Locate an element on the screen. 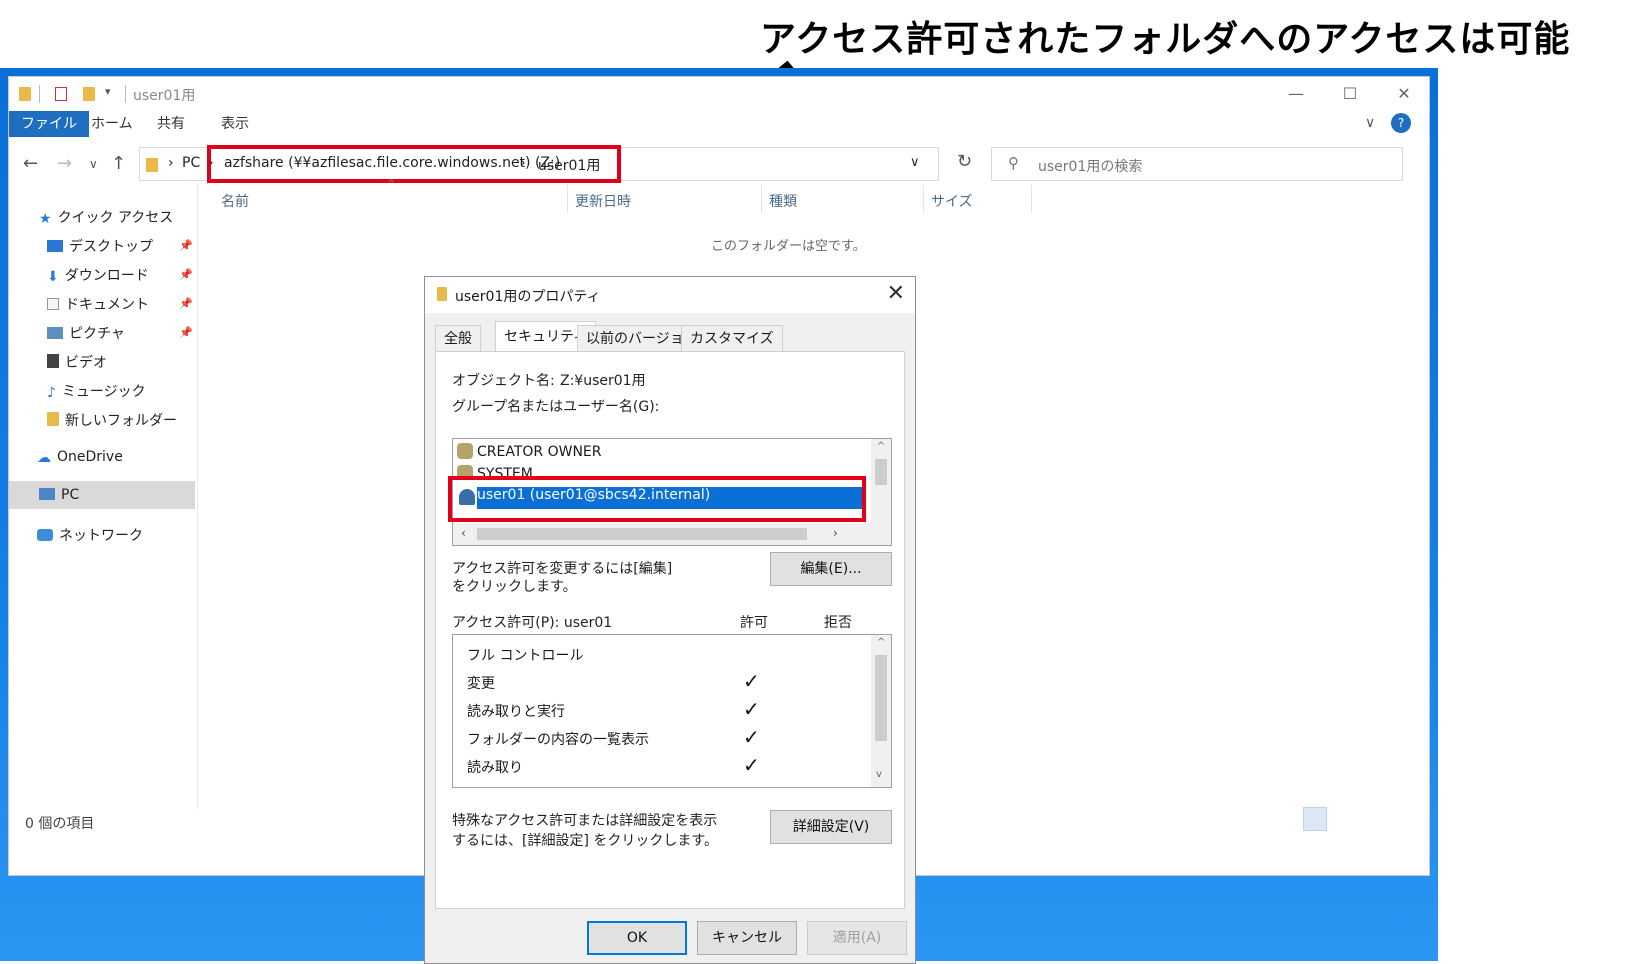 Image resolution: width=1628 pixels, height=964 pixels. column-date: 更新日時 is located at coordinates (603, 201).